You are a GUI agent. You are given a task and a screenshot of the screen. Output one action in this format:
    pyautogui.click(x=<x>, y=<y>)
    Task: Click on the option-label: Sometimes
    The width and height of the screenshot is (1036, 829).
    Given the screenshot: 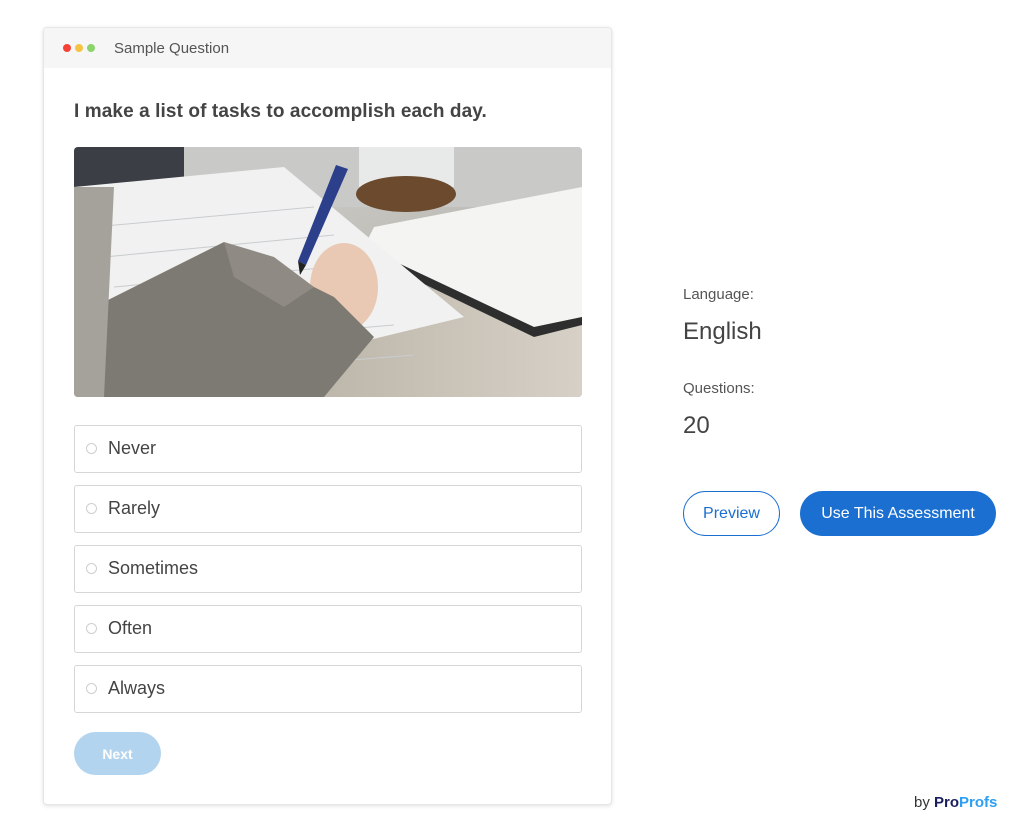 What is the action you would take?
    pyautogui.click(x=153, y=568)
    